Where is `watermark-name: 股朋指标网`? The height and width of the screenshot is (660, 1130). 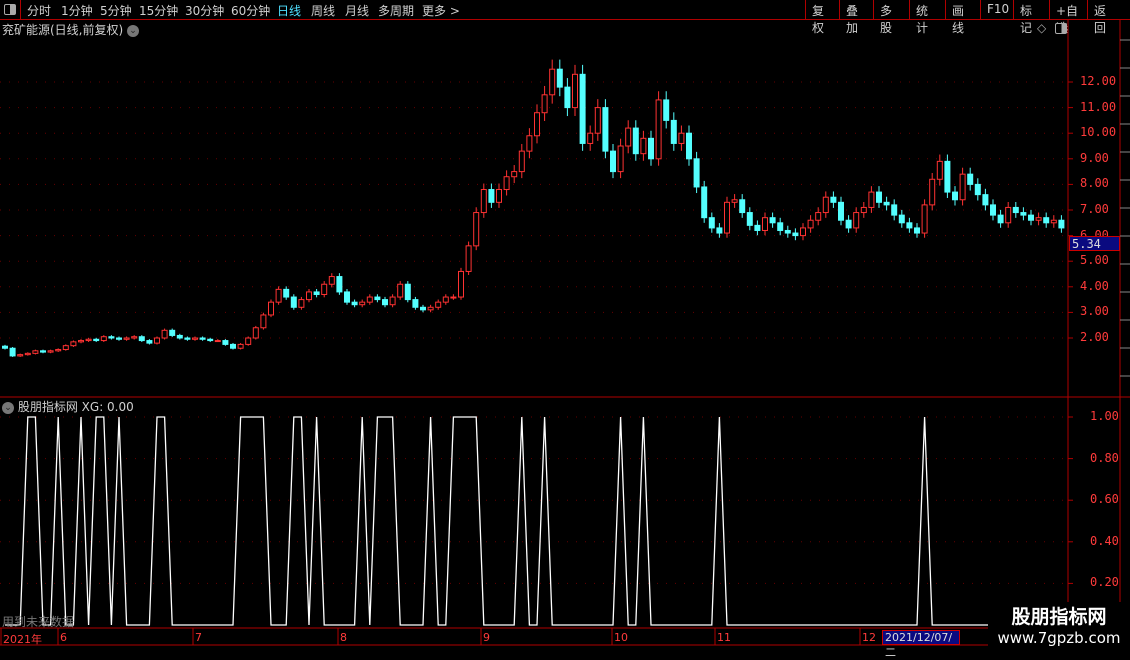 watermark-name: 股朋指标网 is located at coordinates (1059, 617).